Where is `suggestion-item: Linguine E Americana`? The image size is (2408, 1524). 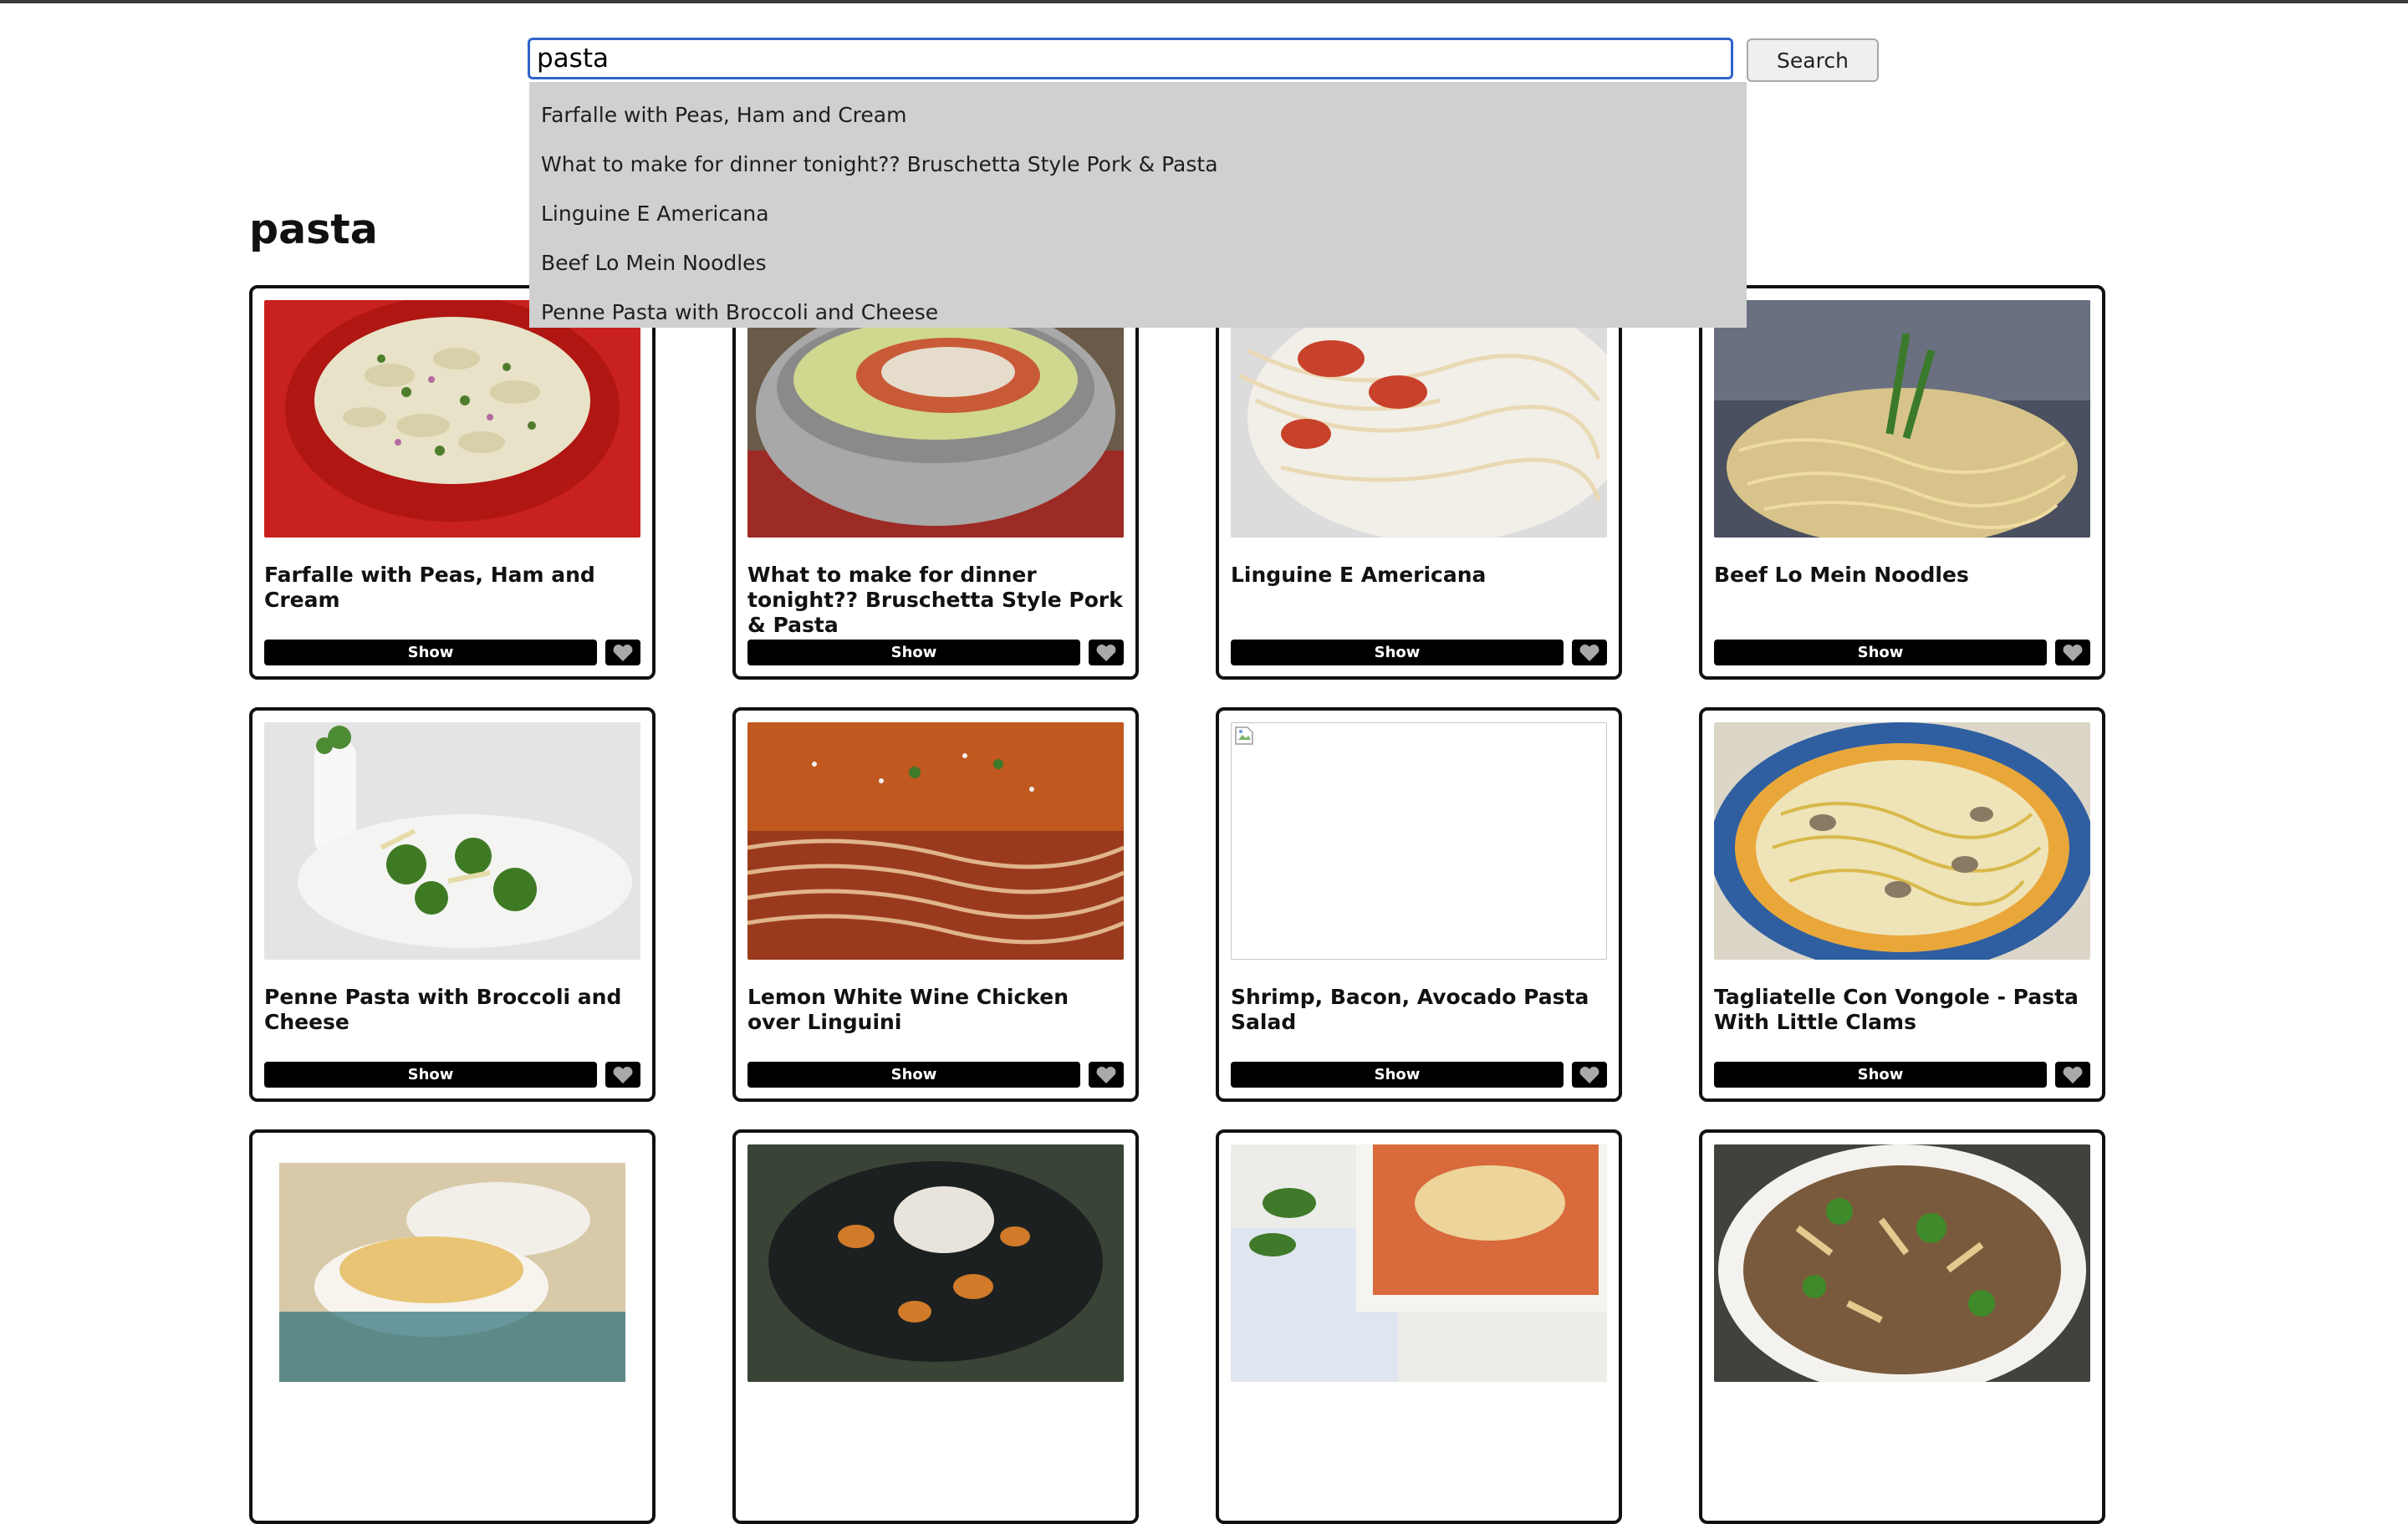
suggestion-item: Linguine E Americana is located at coordinates (1138, 213).